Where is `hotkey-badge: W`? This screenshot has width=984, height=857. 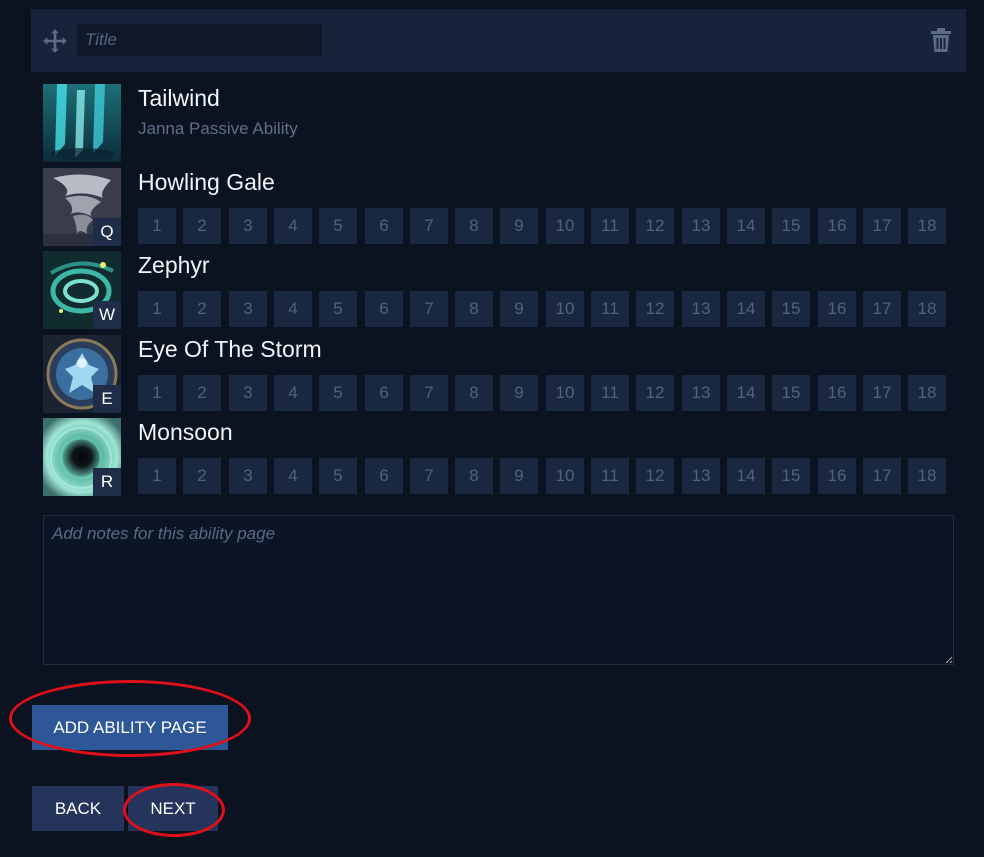
hotkey-badge: W is located at coordinates (107, 315).